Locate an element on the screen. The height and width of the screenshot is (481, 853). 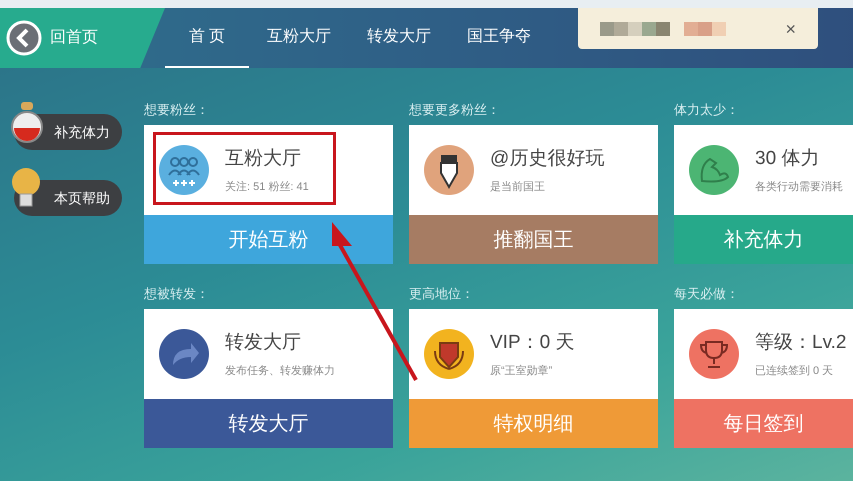
card-subtitle: 已连续签到 0 天 is located at coordinates (794, 371).